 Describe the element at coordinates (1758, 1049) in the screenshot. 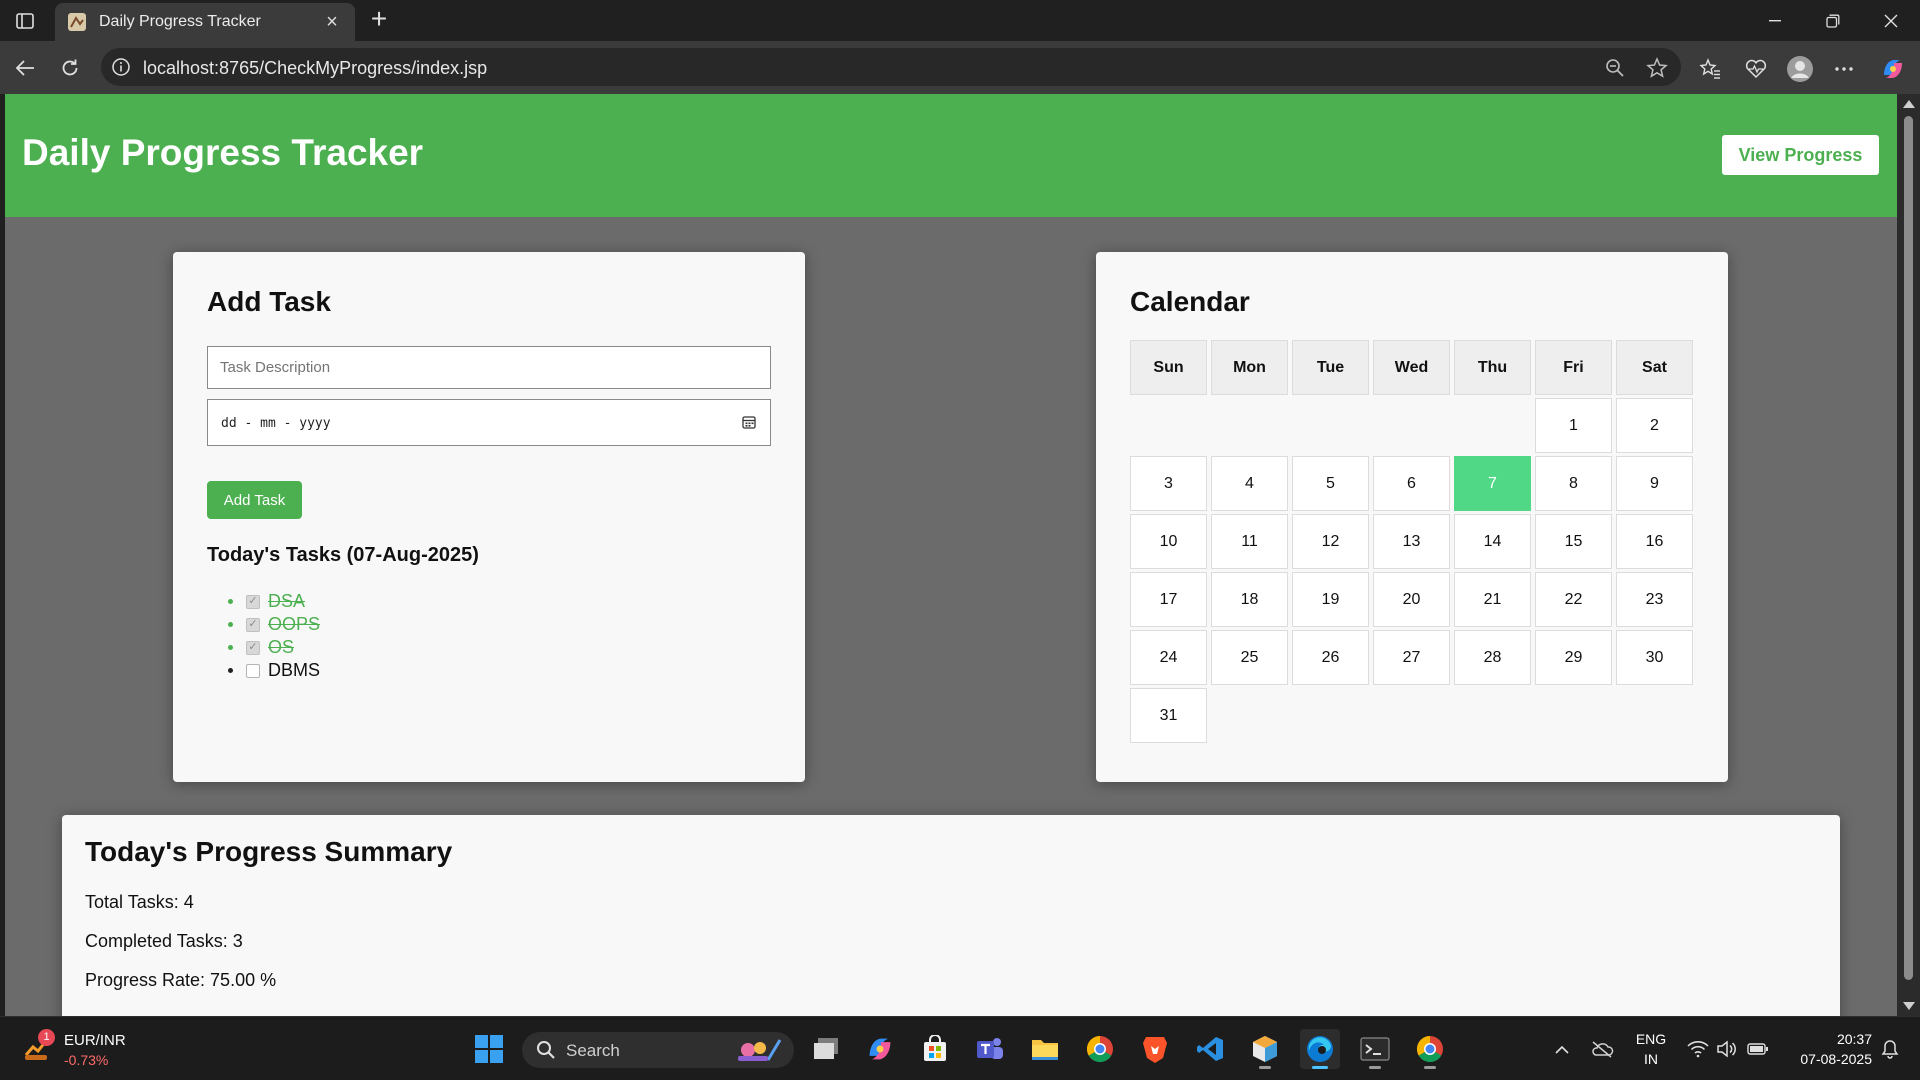

I see `battery-group` at that location.